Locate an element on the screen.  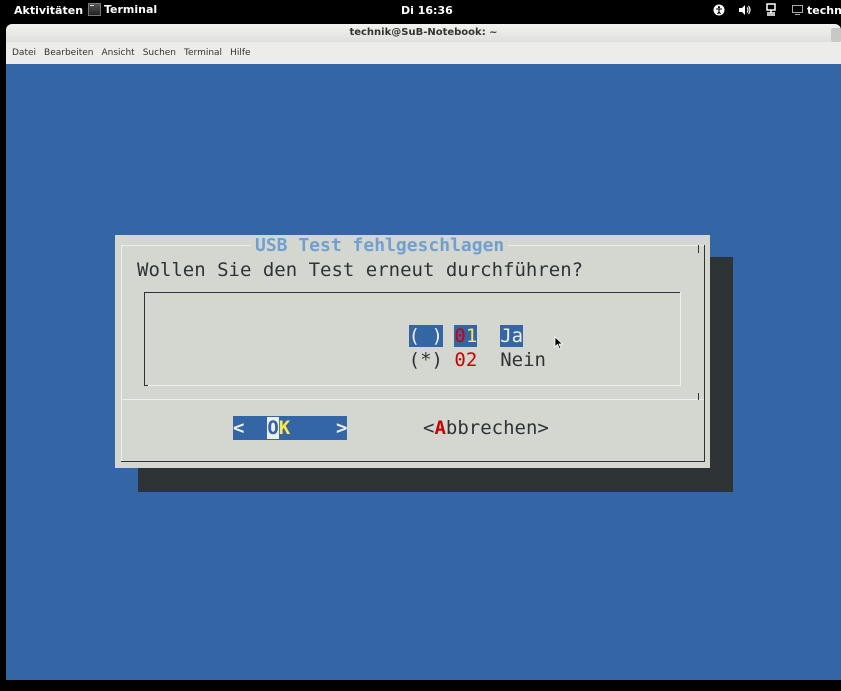
menu-suchen: Suchen is located at coordinates (159, 53).